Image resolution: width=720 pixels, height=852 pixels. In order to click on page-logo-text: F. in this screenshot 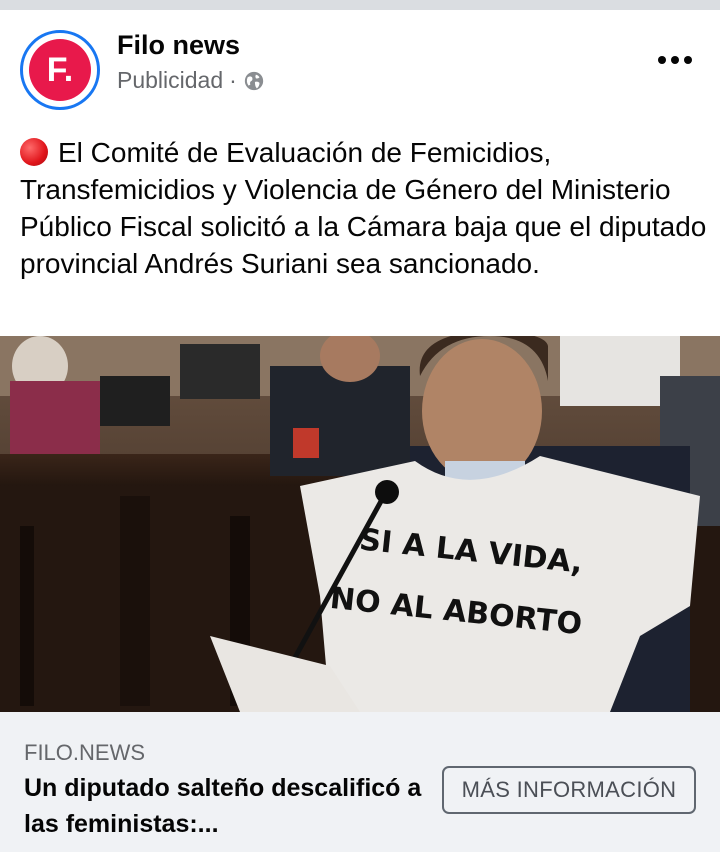, I will do `click(60, 69)`.